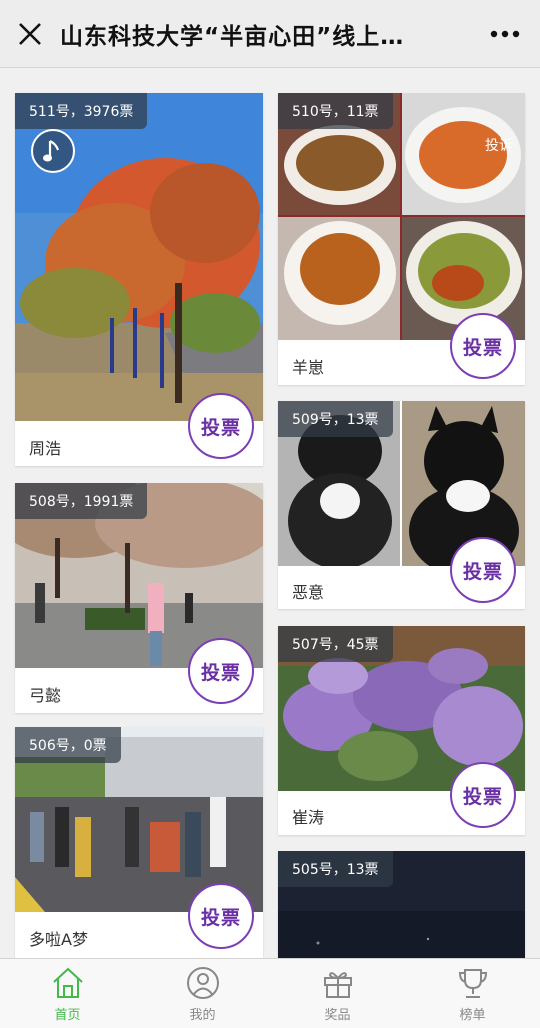 This screenshot has height=1028, width=540. Describe the element at coordinates (401, 505) in the screenshot. I see `entry-card: 509号，13票 恶意 投票` at that location.